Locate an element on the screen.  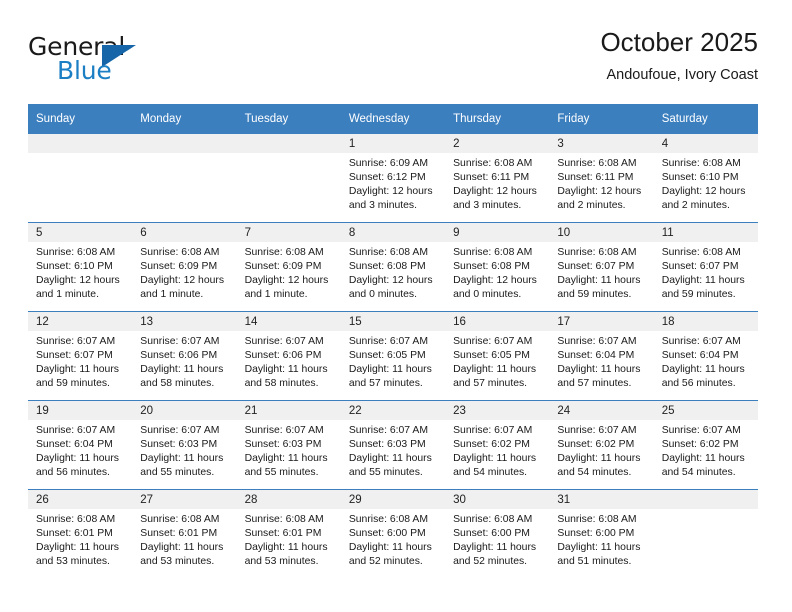
day-cell-inner is located at coordinates (288, 178).